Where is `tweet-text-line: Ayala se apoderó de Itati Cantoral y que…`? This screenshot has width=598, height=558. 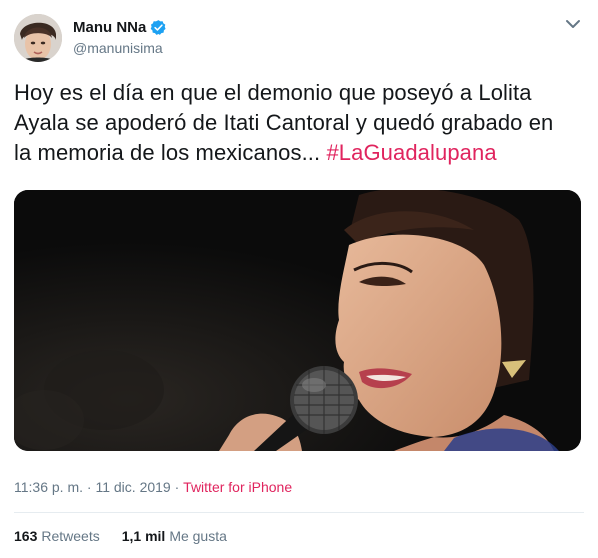
tweet-text-line: Ayala se apoderó de Itati Cantoral y que… is located at coordinates (284, 122).